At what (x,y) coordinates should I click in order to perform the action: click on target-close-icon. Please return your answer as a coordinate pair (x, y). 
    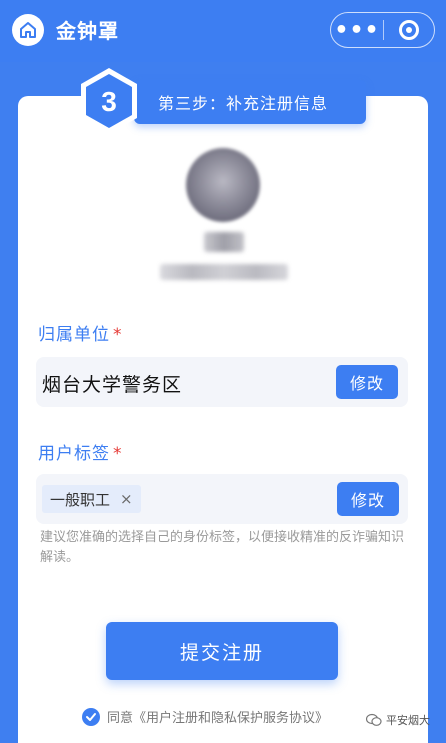
    Looking at the image, I should click on (409, 30).